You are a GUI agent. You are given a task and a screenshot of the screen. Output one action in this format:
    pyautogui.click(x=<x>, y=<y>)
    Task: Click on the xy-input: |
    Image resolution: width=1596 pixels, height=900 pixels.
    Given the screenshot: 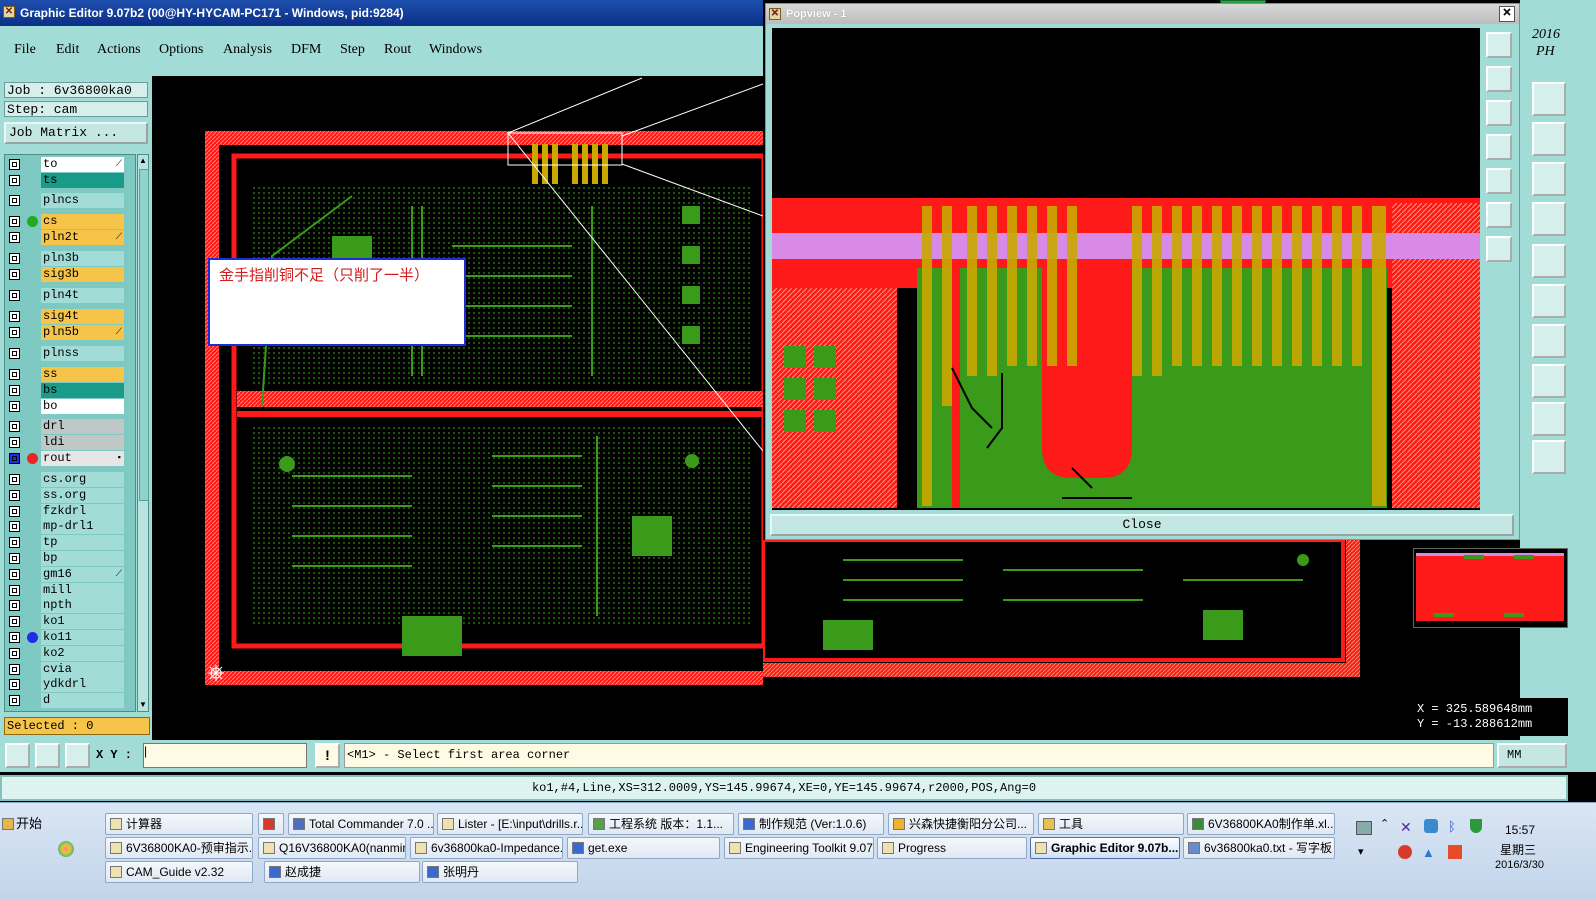 What is the action you would take?
    pyautogui.click(x=225, y=755)
    